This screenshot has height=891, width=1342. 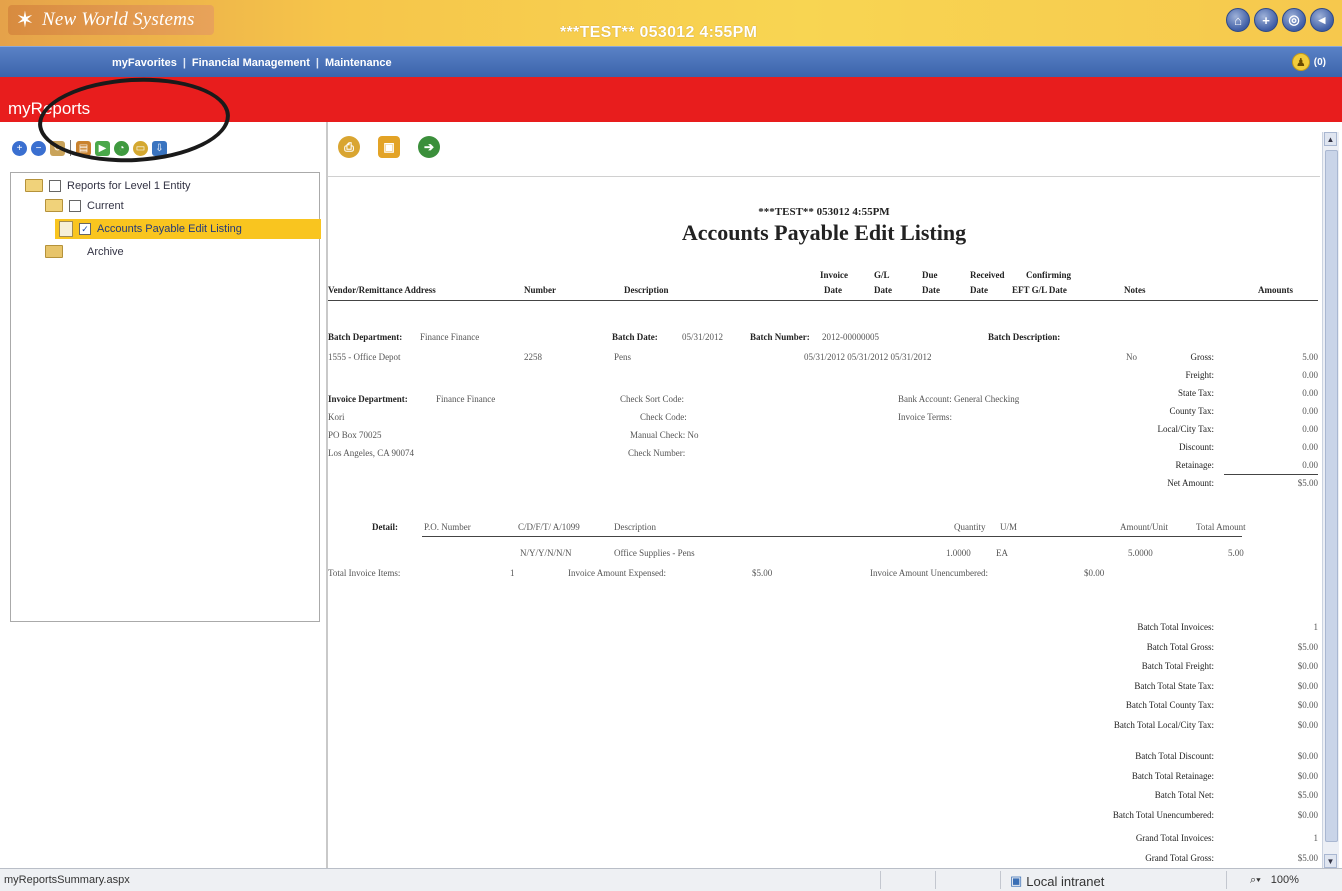 What do you see at coordinates (959, 399) in the screenshot?
I see `bank-account: Bank Account: General Checking` at bounding box center [959, 399].